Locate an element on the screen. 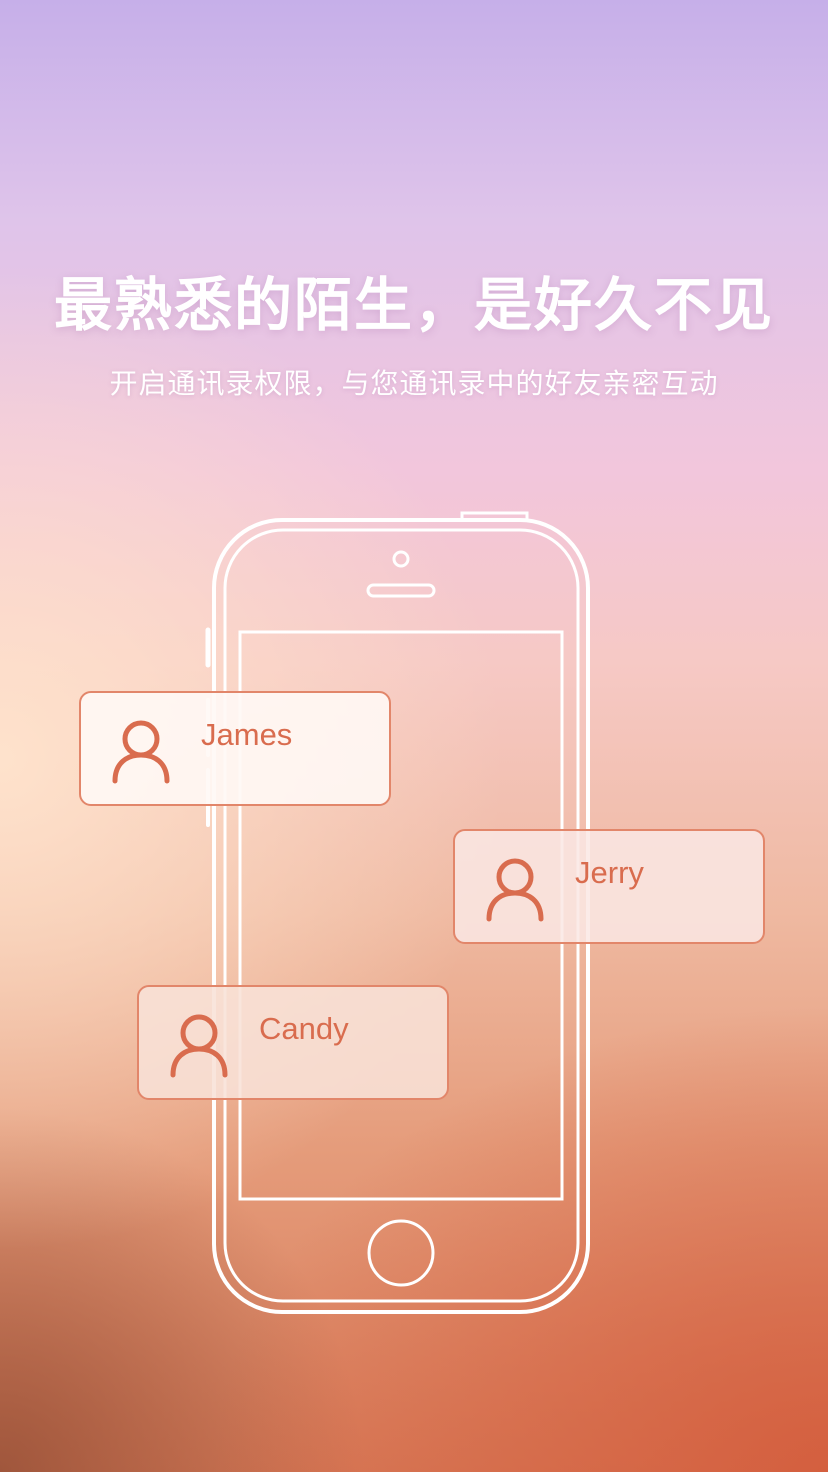 This screenshot has height=1472, width=828. contact-card-jerry: Jerry is located at coordinates (609, 886).